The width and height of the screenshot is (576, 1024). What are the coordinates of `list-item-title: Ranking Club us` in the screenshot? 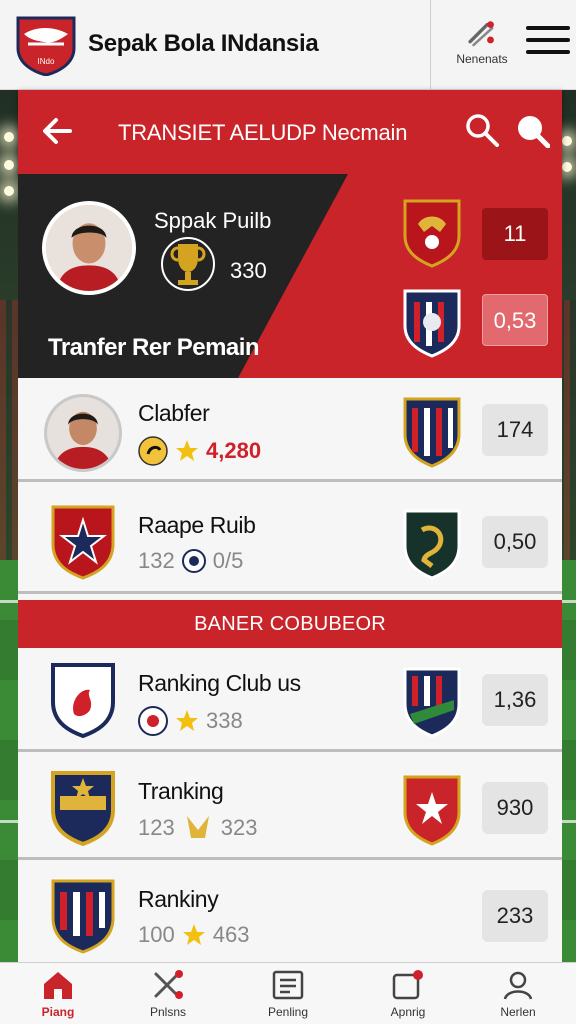 It's located at (219, 683).